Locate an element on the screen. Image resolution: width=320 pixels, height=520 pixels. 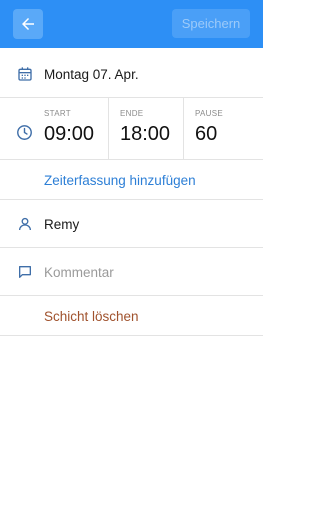
user-icon is located at coordinates (25, 224).